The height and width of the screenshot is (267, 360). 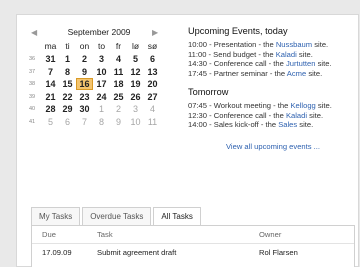 I want to click on calendar-day-other-month: 11, so click(x=152, y=122).